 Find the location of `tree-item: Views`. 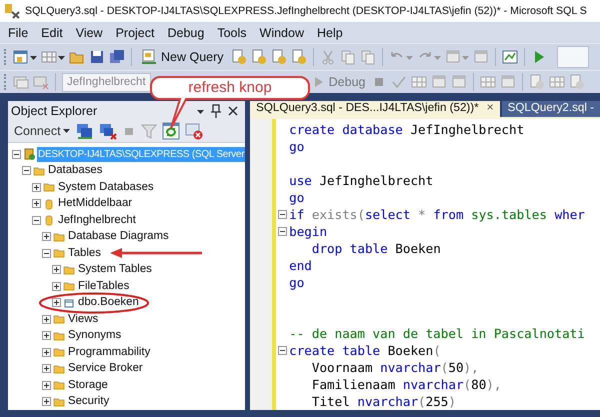

tree-item: Views is located at coordinates (83, 319).